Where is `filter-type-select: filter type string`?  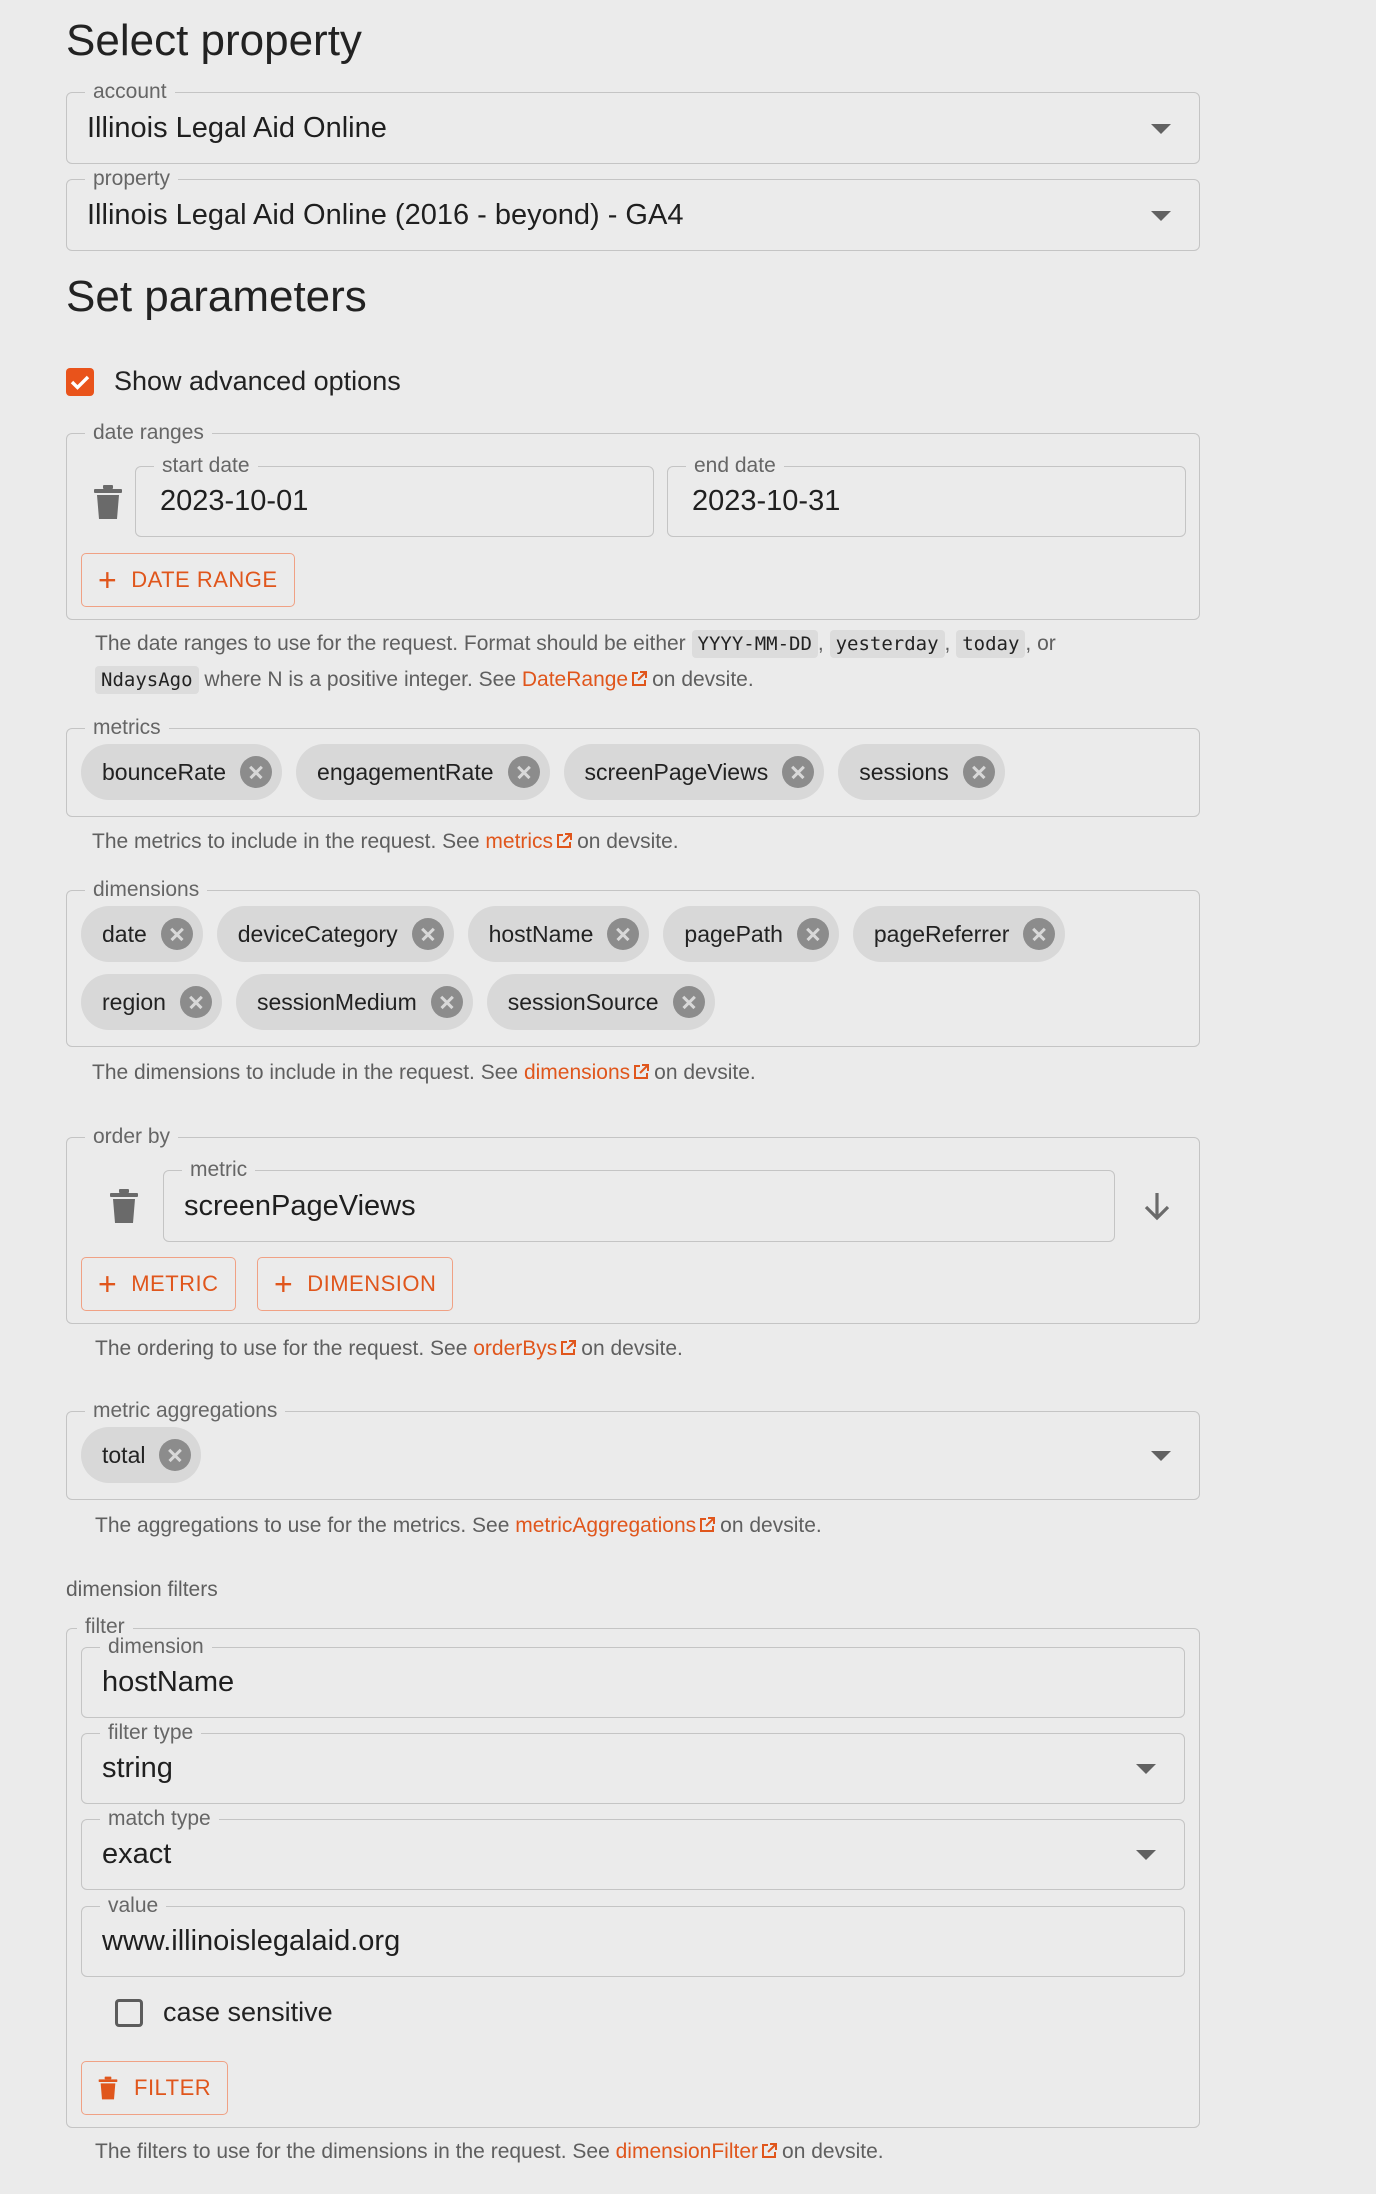 filter-type-select: filter type string is located at coordinates (633, 1762).